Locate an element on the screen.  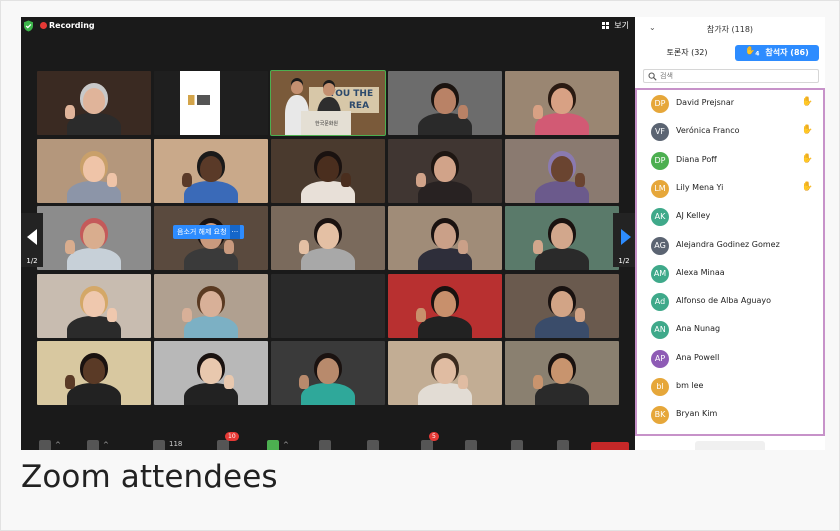
polls-button is located at coordinates (327, 444).